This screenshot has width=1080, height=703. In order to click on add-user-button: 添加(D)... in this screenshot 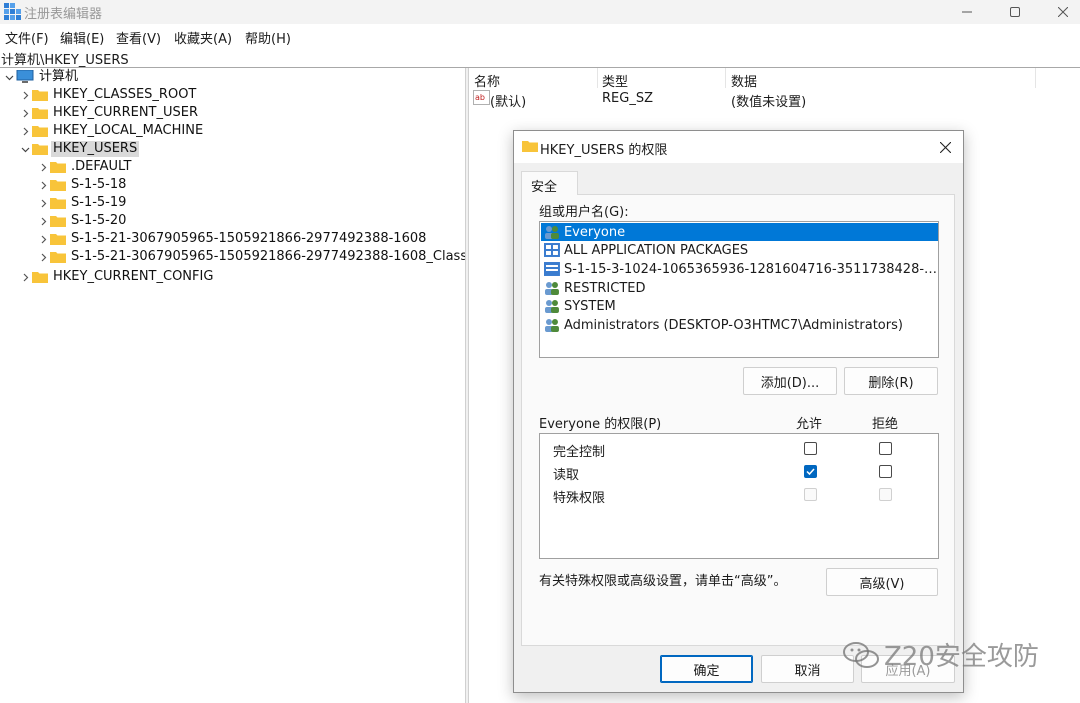, I will do `click(790, 381)`.